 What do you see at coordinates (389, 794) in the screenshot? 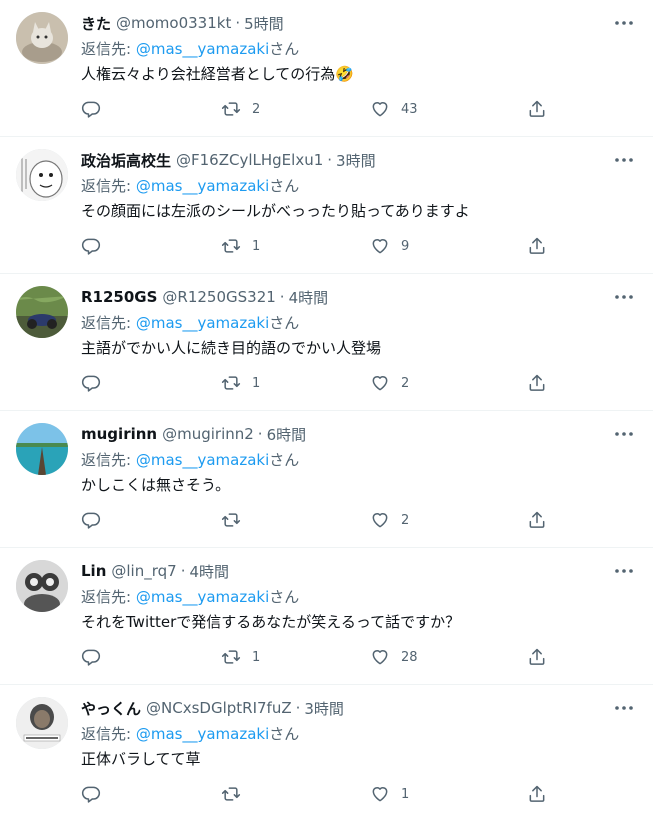
I see `like-button: 1` at bounding box center [389, 794].